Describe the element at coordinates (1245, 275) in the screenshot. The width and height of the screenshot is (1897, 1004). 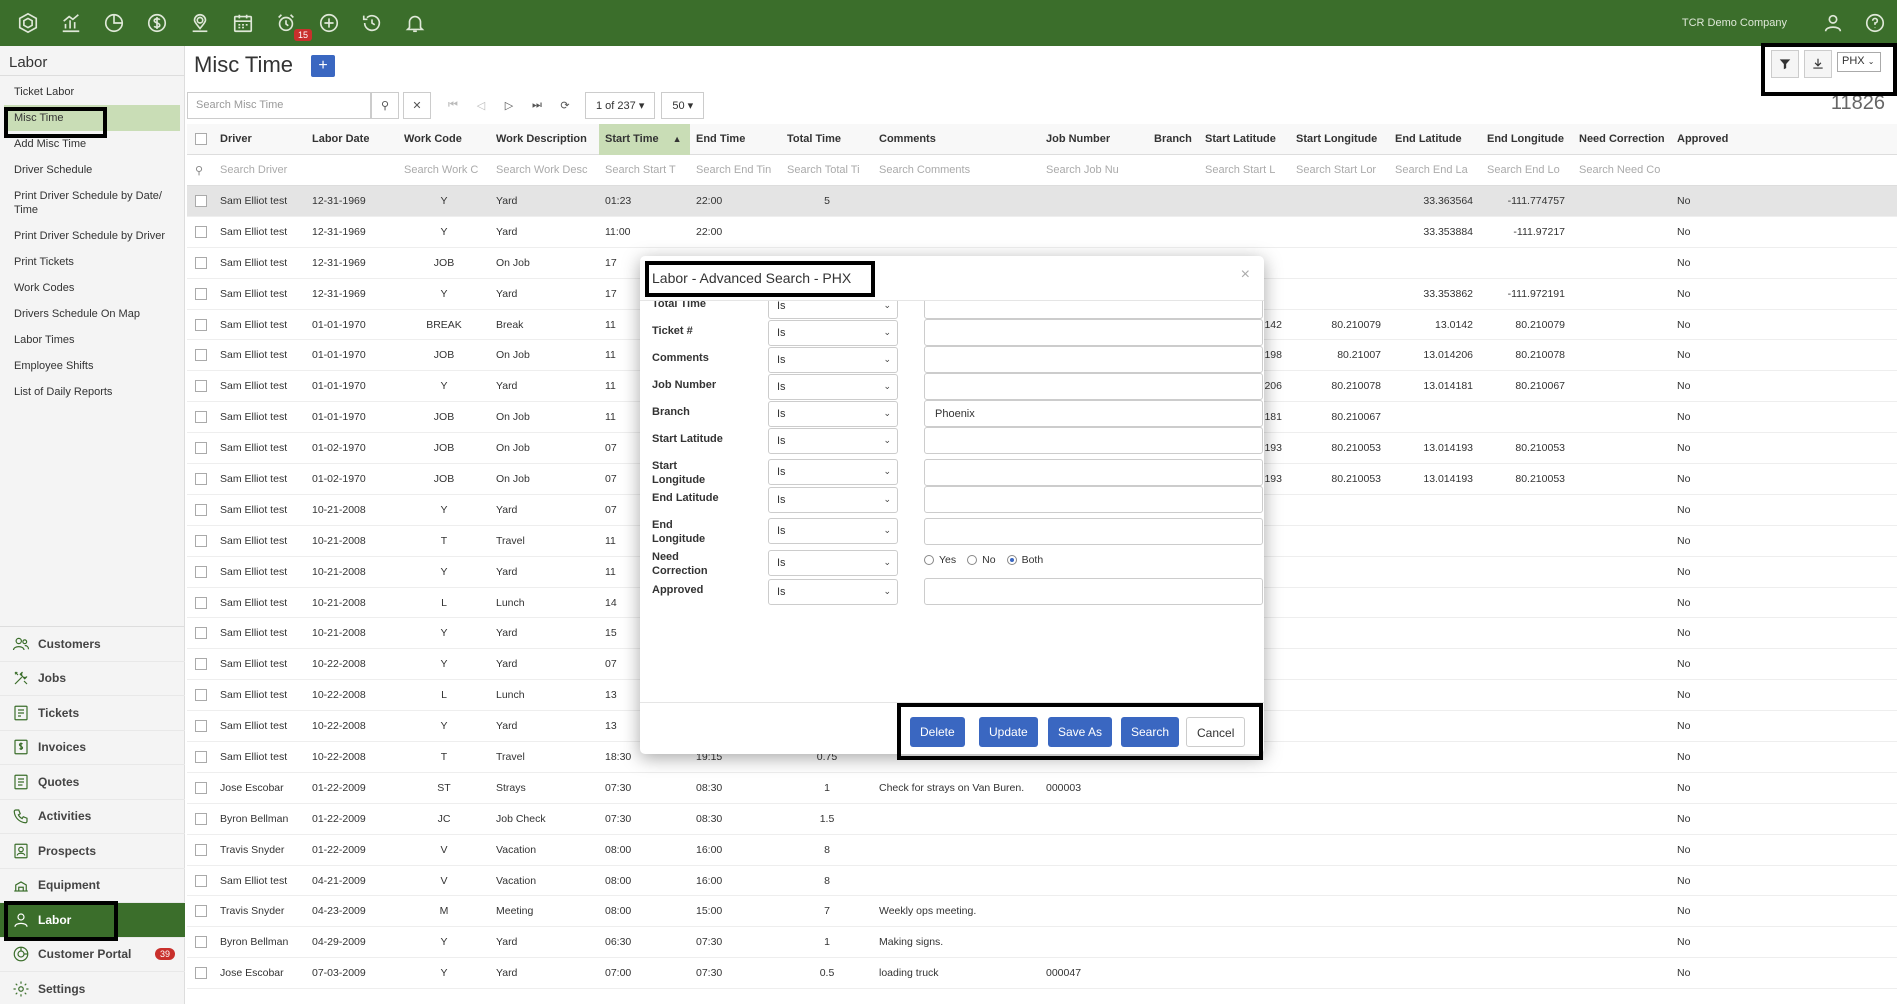
I see `close-icon: ×` at that location.